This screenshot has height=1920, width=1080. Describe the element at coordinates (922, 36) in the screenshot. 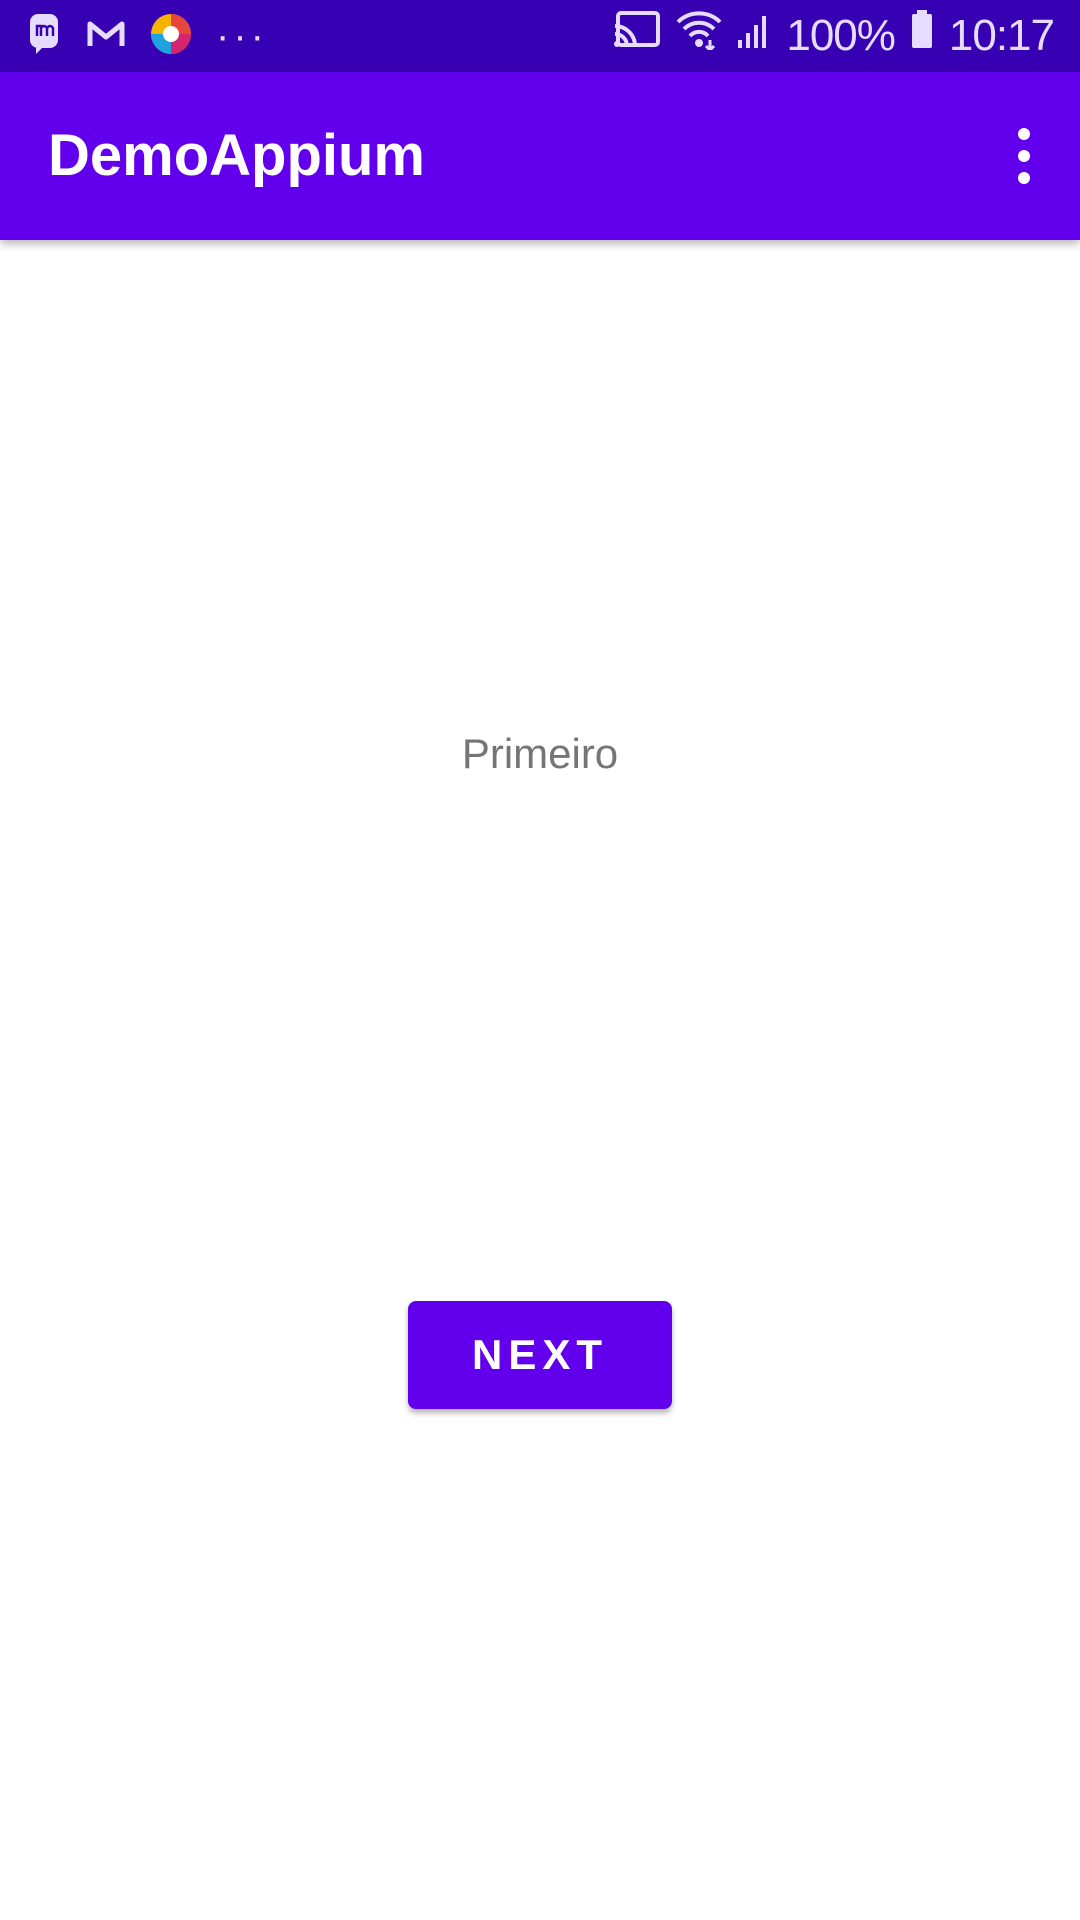

I see `battery-icon` at that location.